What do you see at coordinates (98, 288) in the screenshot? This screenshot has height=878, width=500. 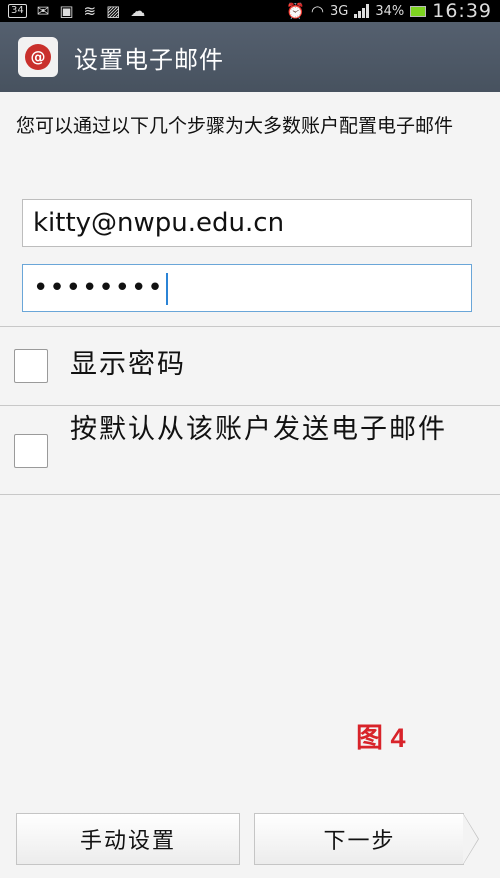 I see `password-value: ••••••••` at bounding box center [98, 288].